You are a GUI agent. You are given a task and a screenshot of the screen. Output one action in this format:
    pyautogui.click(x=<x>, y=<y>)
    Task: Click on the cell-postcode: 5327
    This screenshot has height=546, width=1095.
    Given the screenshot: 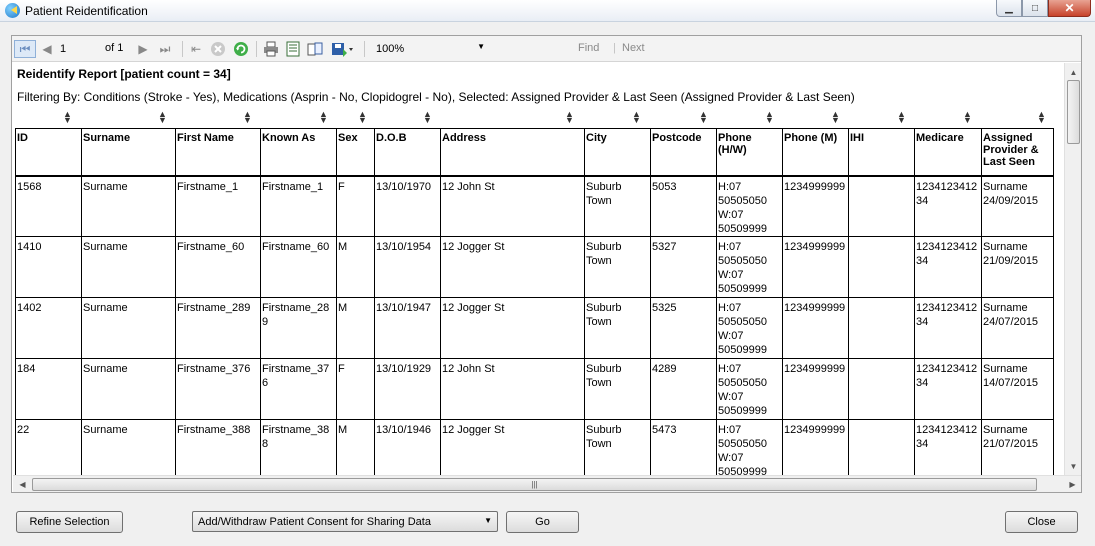 What is the action you would take?
    pyautogui.click(x=683, y=267)
    